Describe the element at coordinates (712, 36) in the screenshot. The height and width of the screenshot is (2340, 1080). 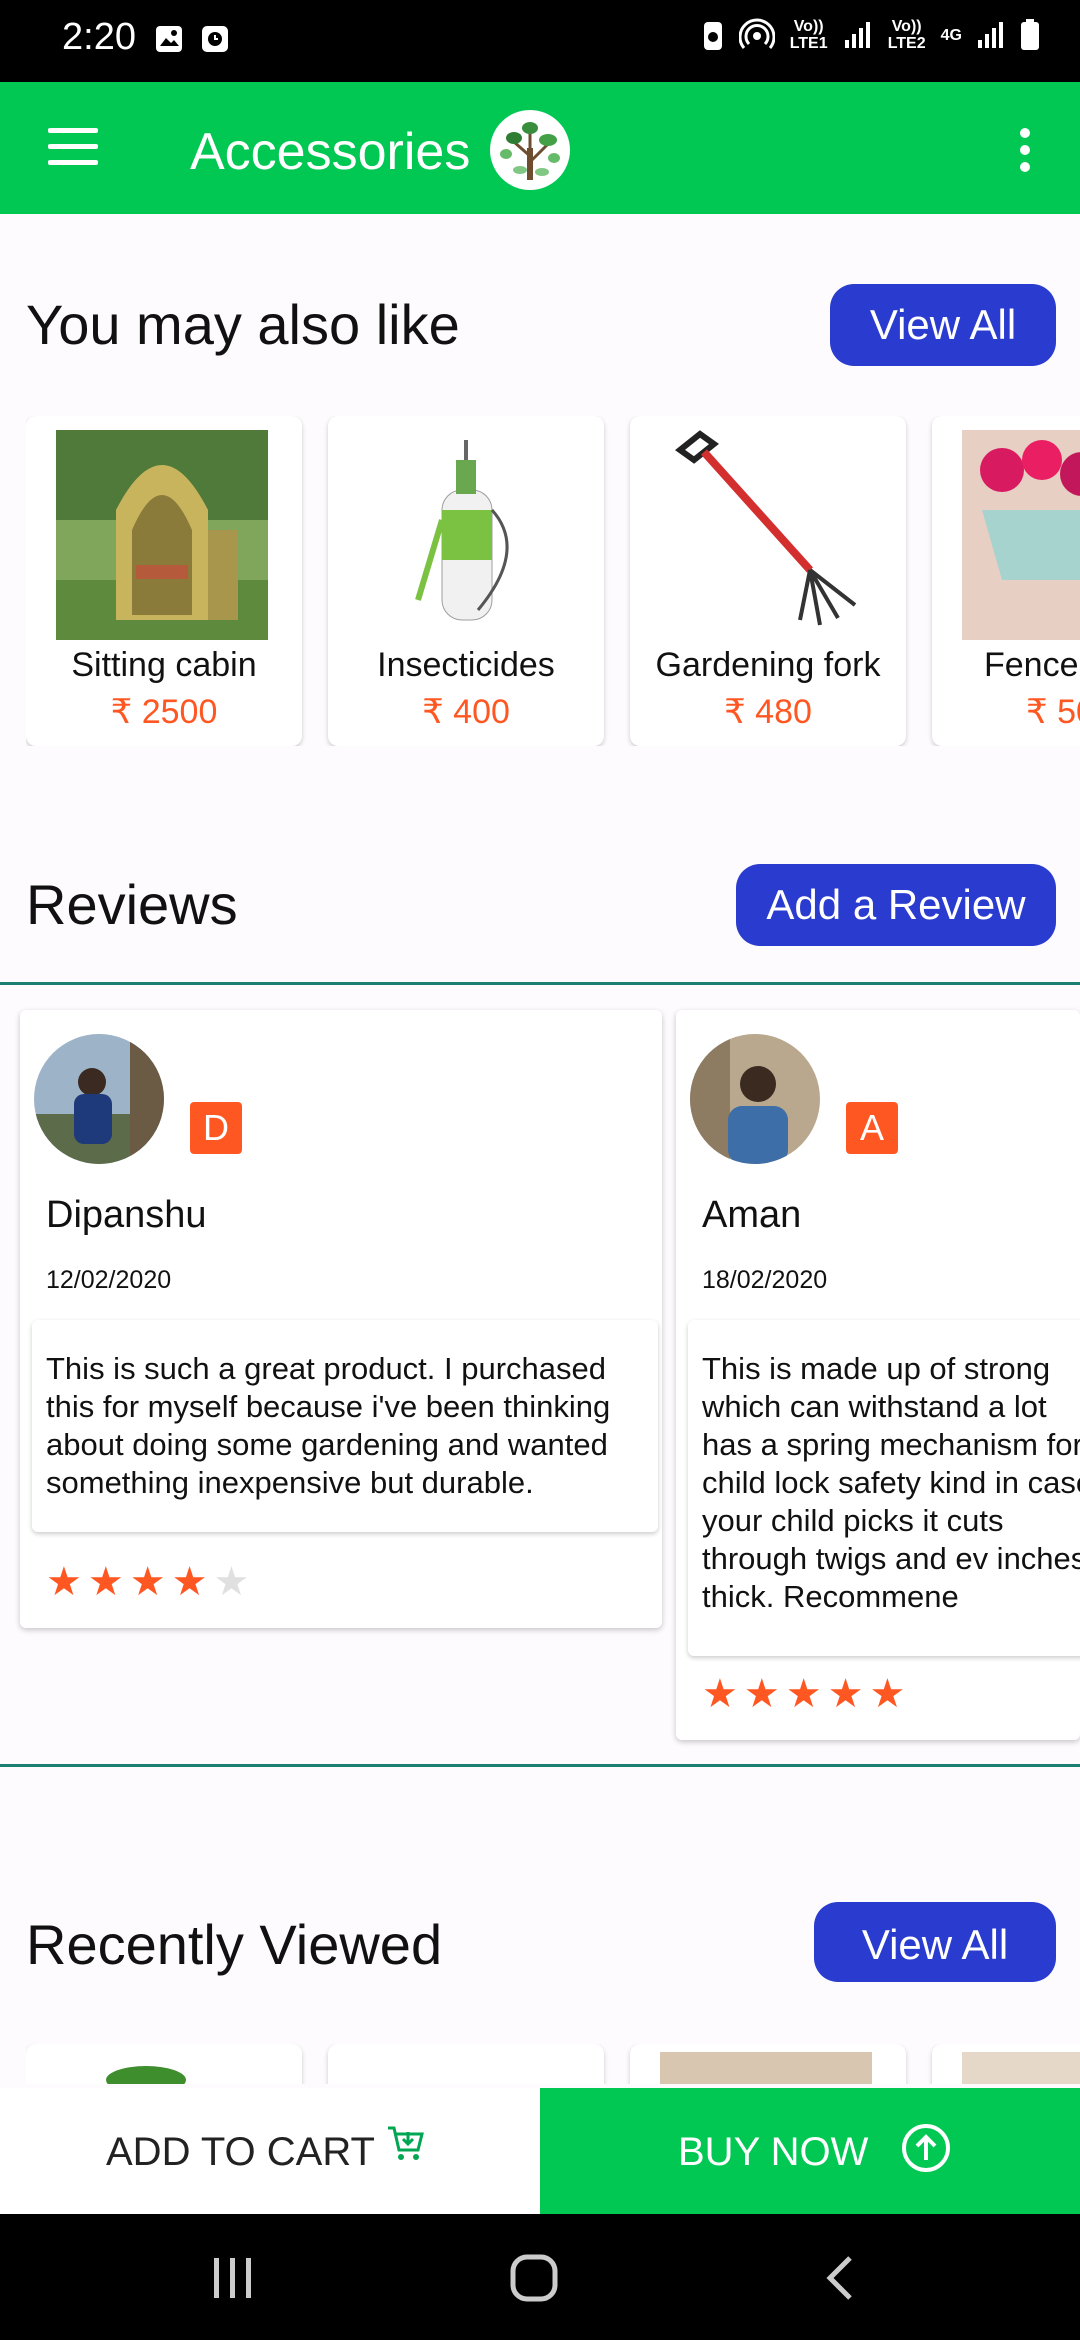
I see `battery-saver-icon` at that location.